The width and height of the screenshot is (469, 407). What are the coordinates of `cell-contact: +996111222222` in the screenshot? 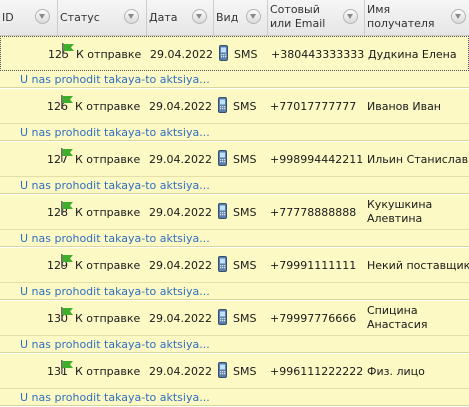 It's located at (316, 371).